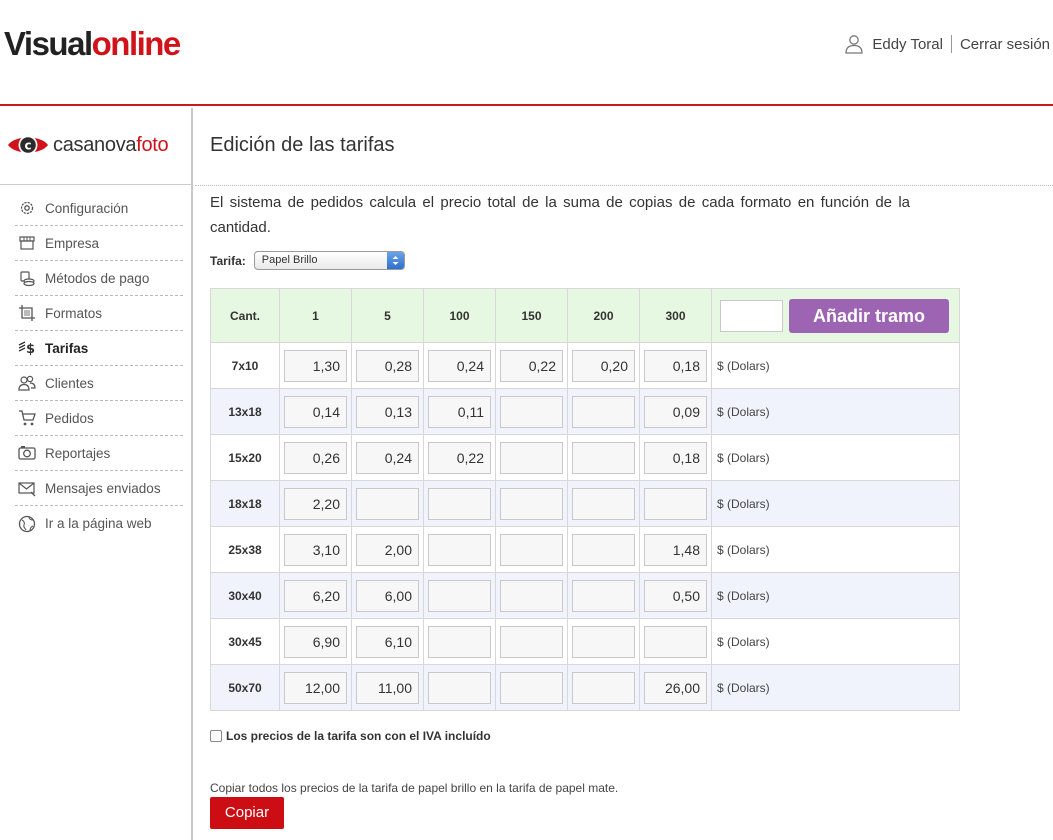 This screenshot has height=840, width=1053. I want to click on tarifa-select: Papel Brillo, so click(329, 260).